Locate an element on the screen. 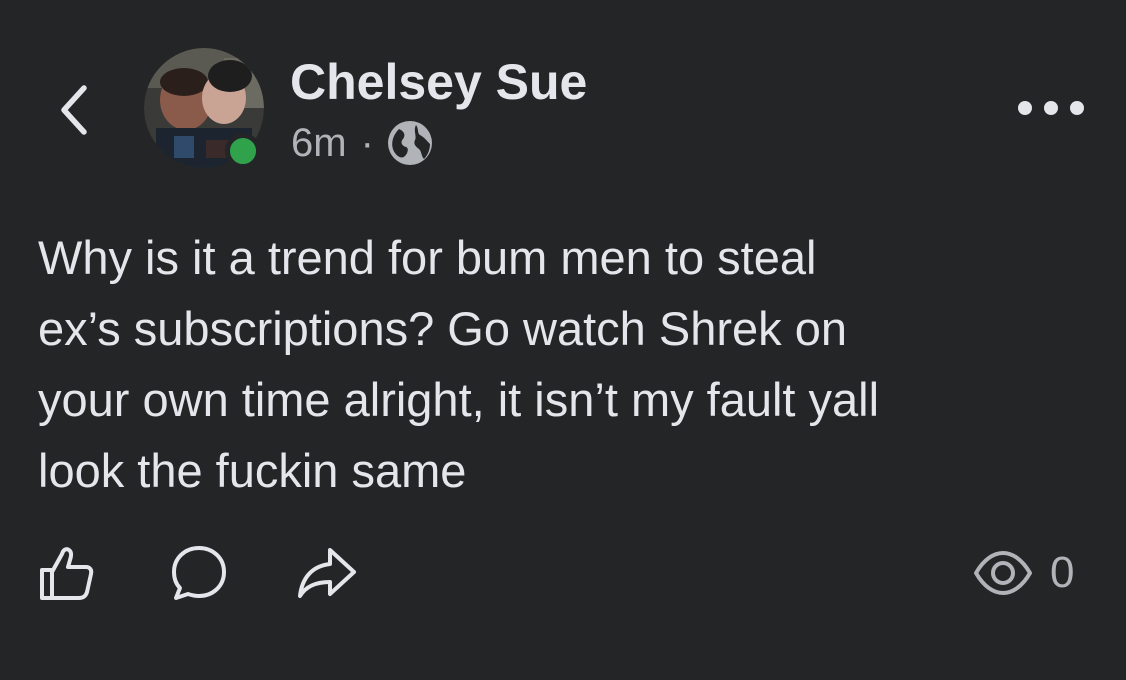 This screenshot has width=1126, height=680. comment-bubble-icon is located at coordinates (199, 573).